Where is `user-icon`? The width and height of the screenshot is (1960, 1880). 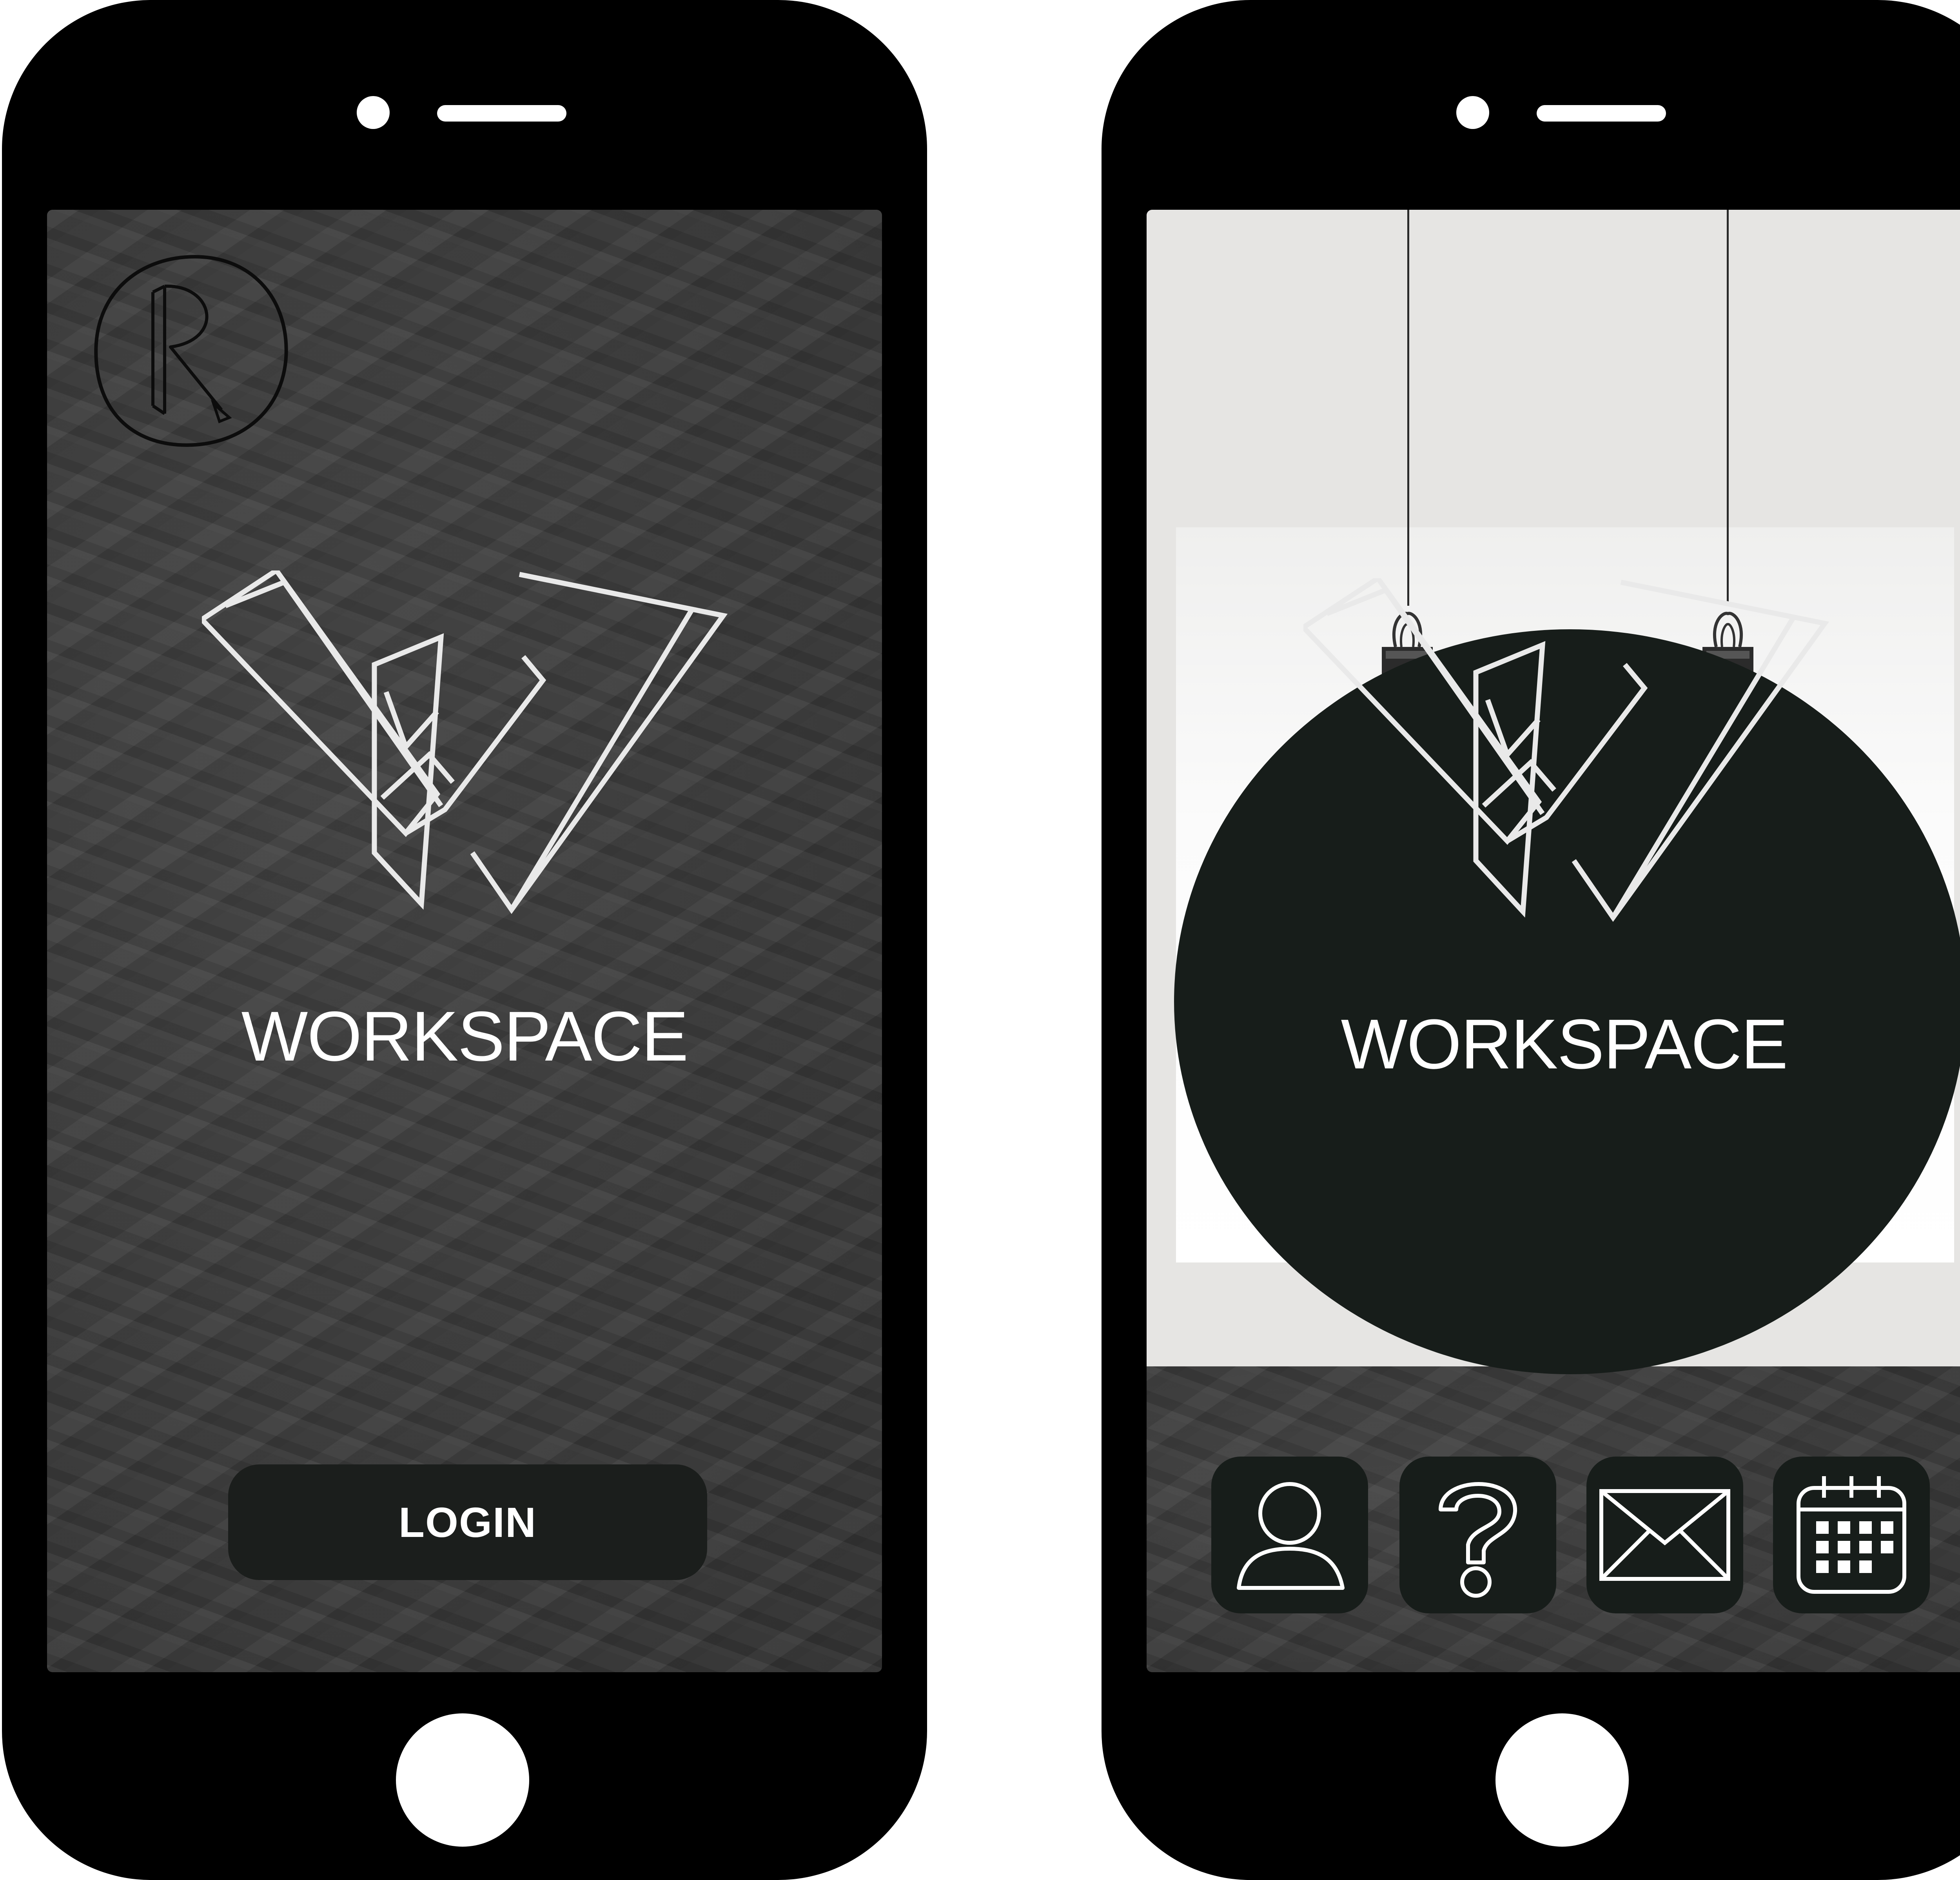
user-icon is located at coordinates (1291, 1536).